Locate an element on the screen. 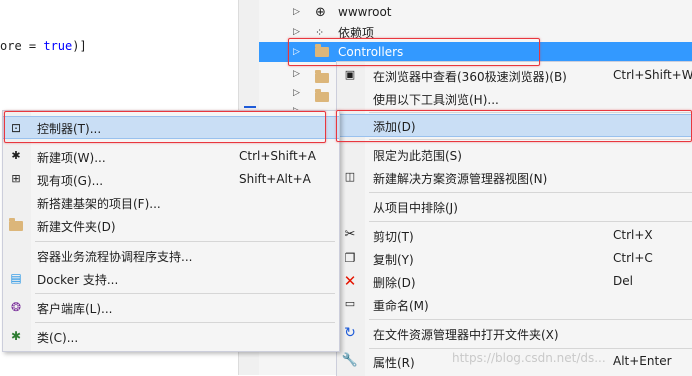  menu-item-scope-to-this: 限定为此范围(S) is located at coordinates (514, 154).